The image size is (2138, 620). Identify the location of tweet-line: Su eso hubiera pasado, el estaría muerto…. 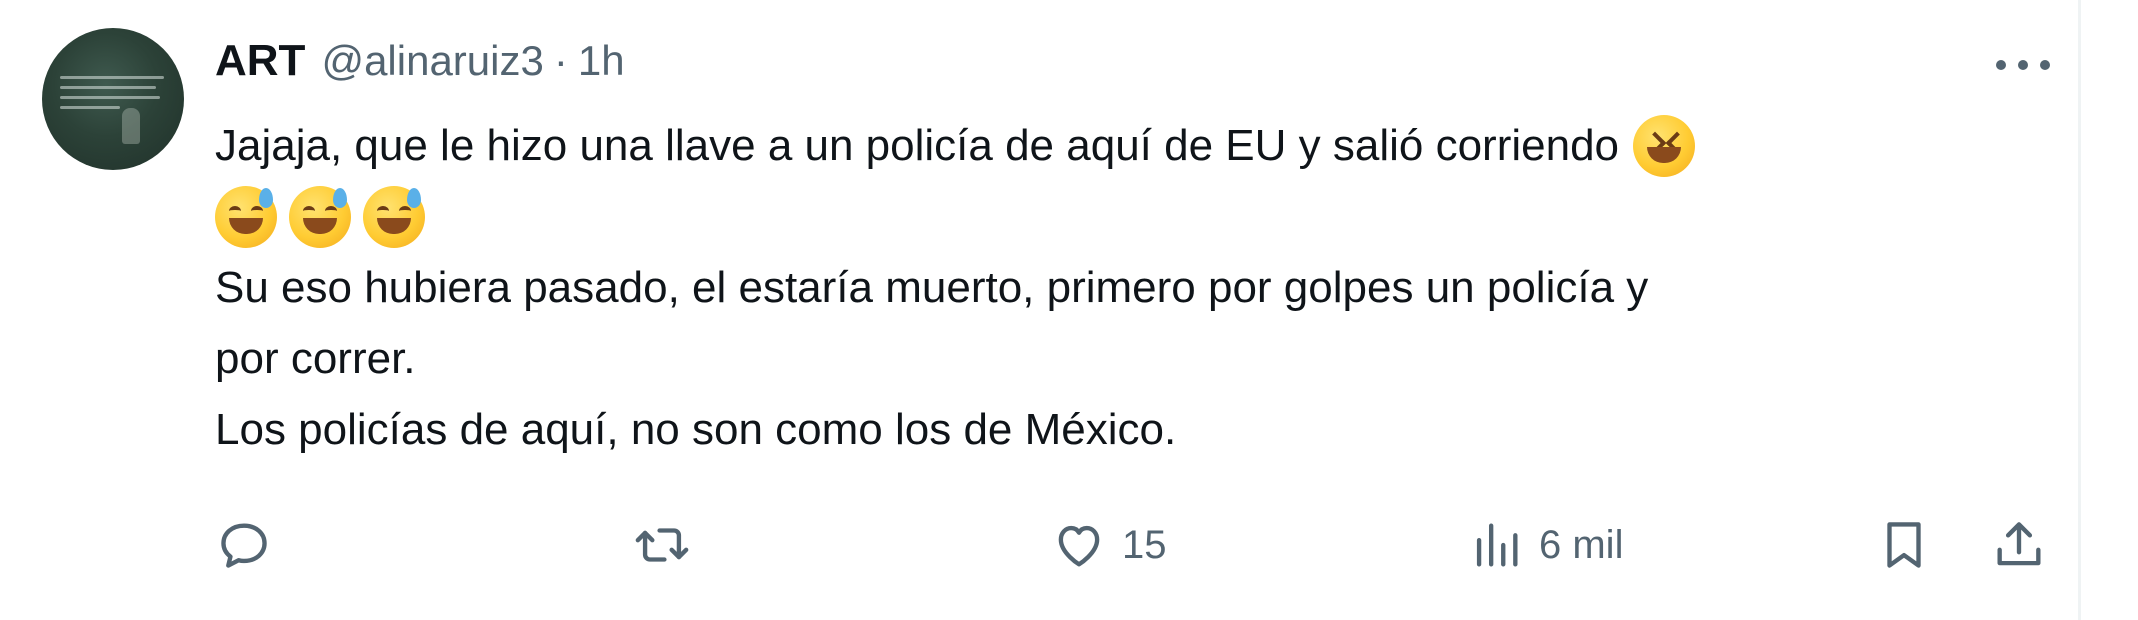
(1145, 287).